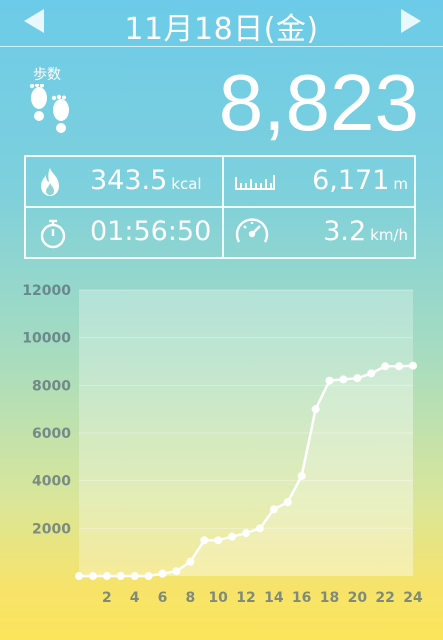  What do you see at coordinates (51, 434) in the screenshot?
I see `y-tick-label: 6000` at bounding box center [51, 434].